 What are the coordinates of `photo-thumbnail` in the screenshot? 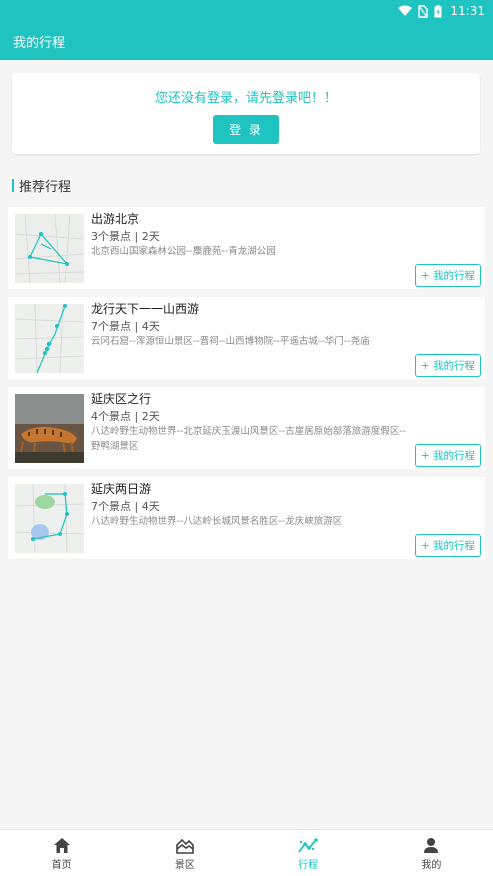 It's located at (49, 428).